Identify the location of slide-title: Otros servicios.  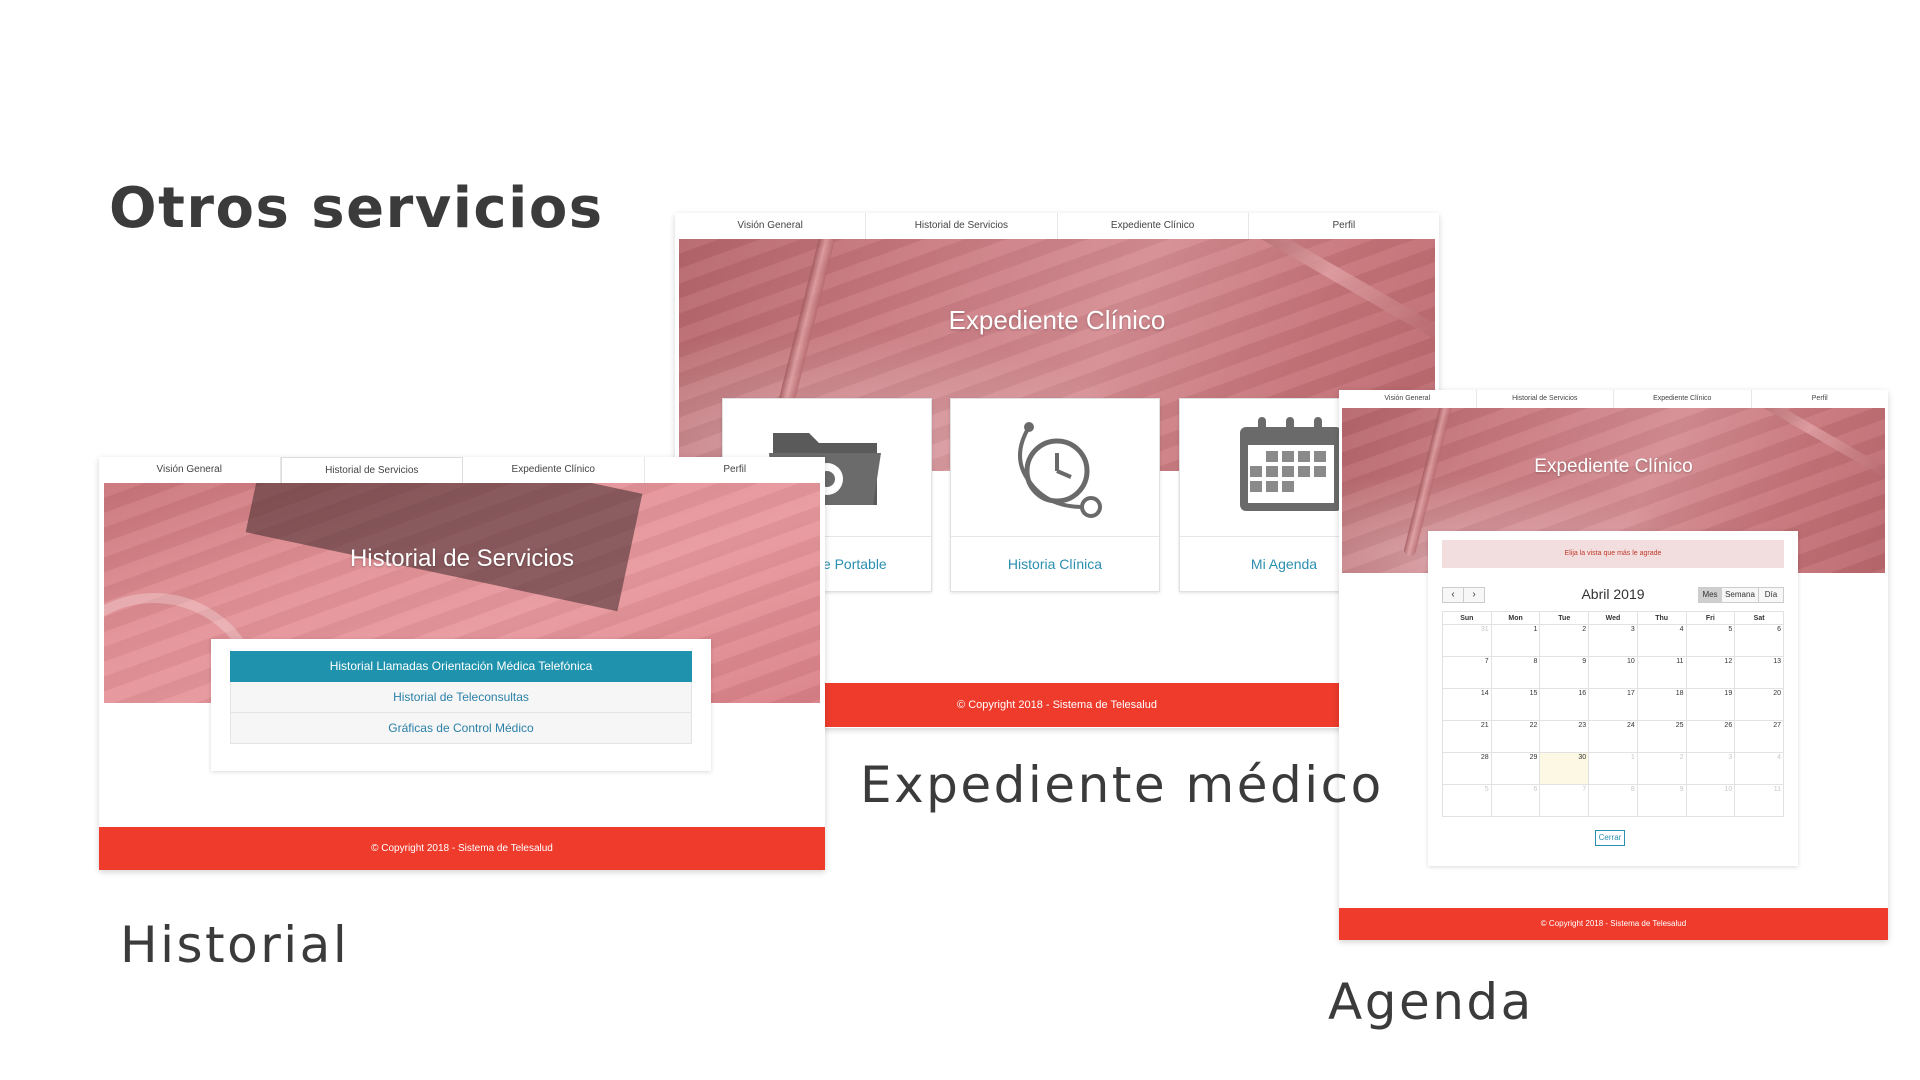
(356, 208).